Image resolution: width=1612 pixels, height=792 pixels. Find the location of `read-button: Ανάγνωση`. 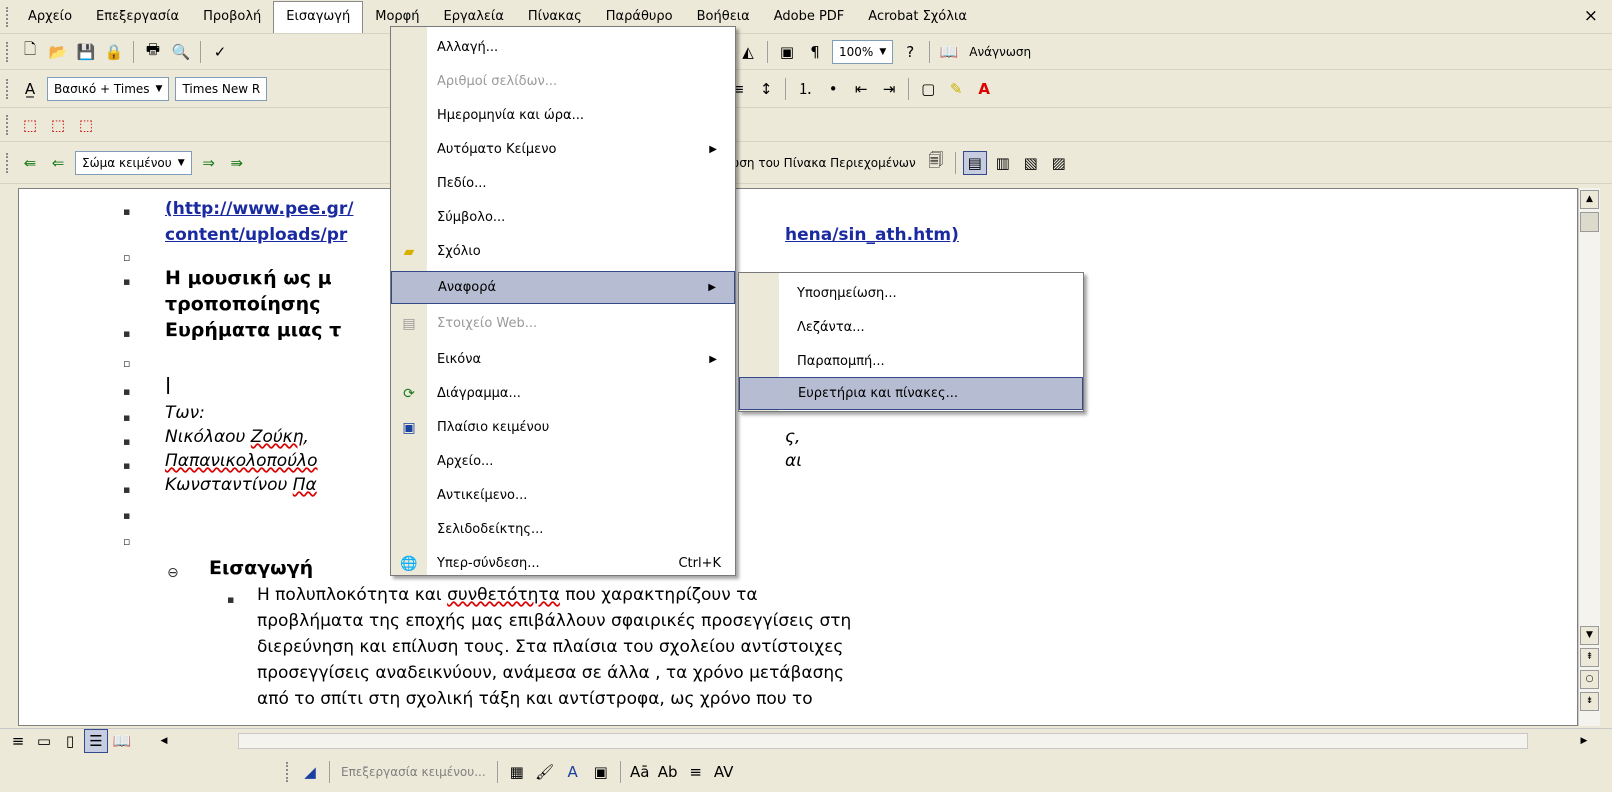

read-button: Ανάγνωση is located at coordinates (1000, 52).